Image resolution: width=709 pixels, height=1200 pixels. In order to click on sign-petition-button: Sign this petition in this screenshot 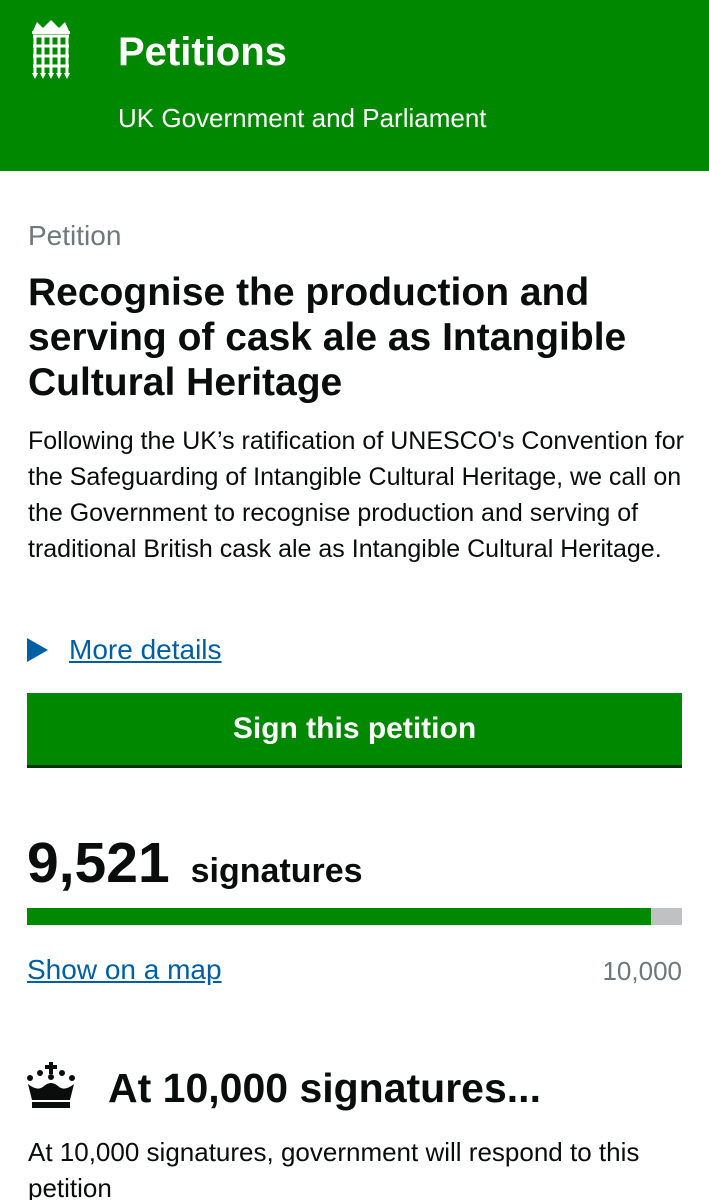, I will do `click(354, 729)`.